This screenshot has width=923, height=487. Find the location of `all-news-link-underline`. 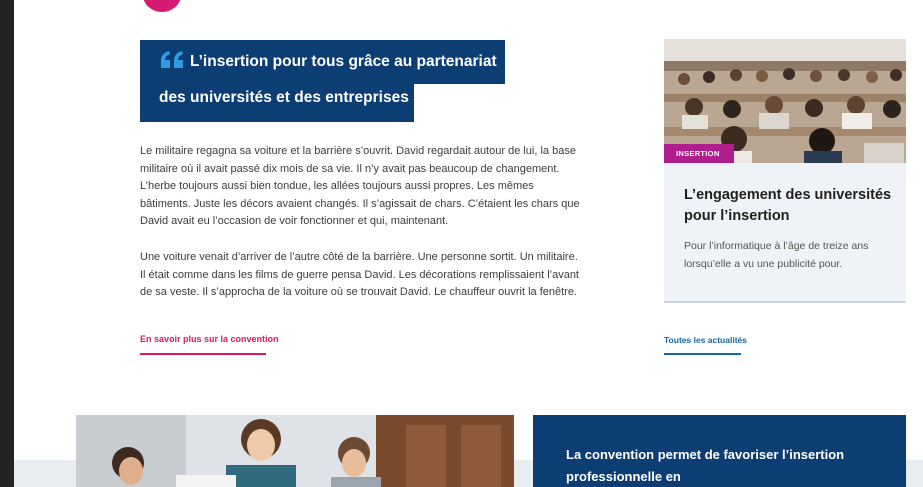

all-news-link-underline is located at coordinates (702, 354).